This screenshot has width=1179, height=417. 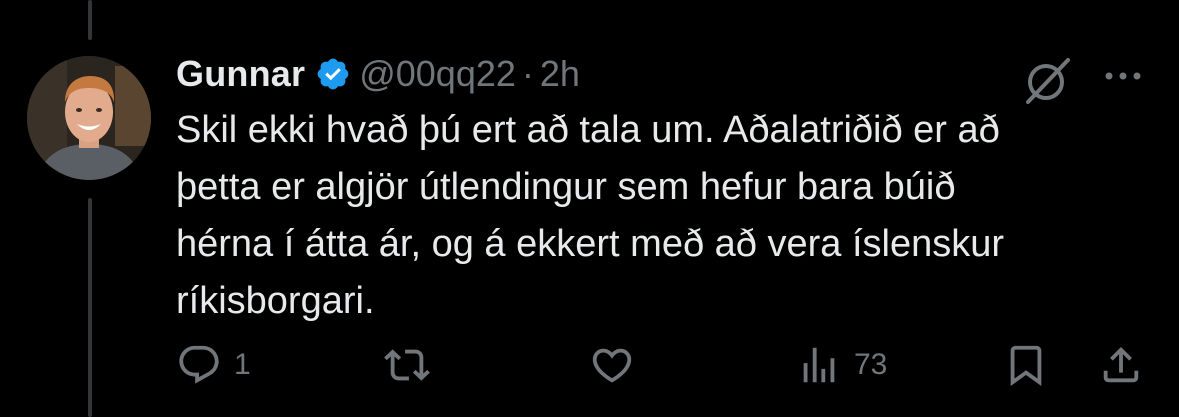 I want to click on repost-button, so click(x=413, y=365).